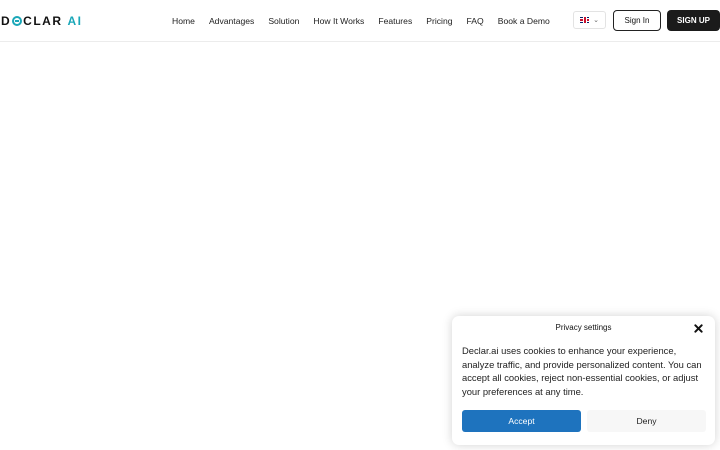 This screenshot has height=450, width=720. Describe the element at coordinates (596, 20) in the screenshot. I see `chevron-down-icon: ⌄` at that location.